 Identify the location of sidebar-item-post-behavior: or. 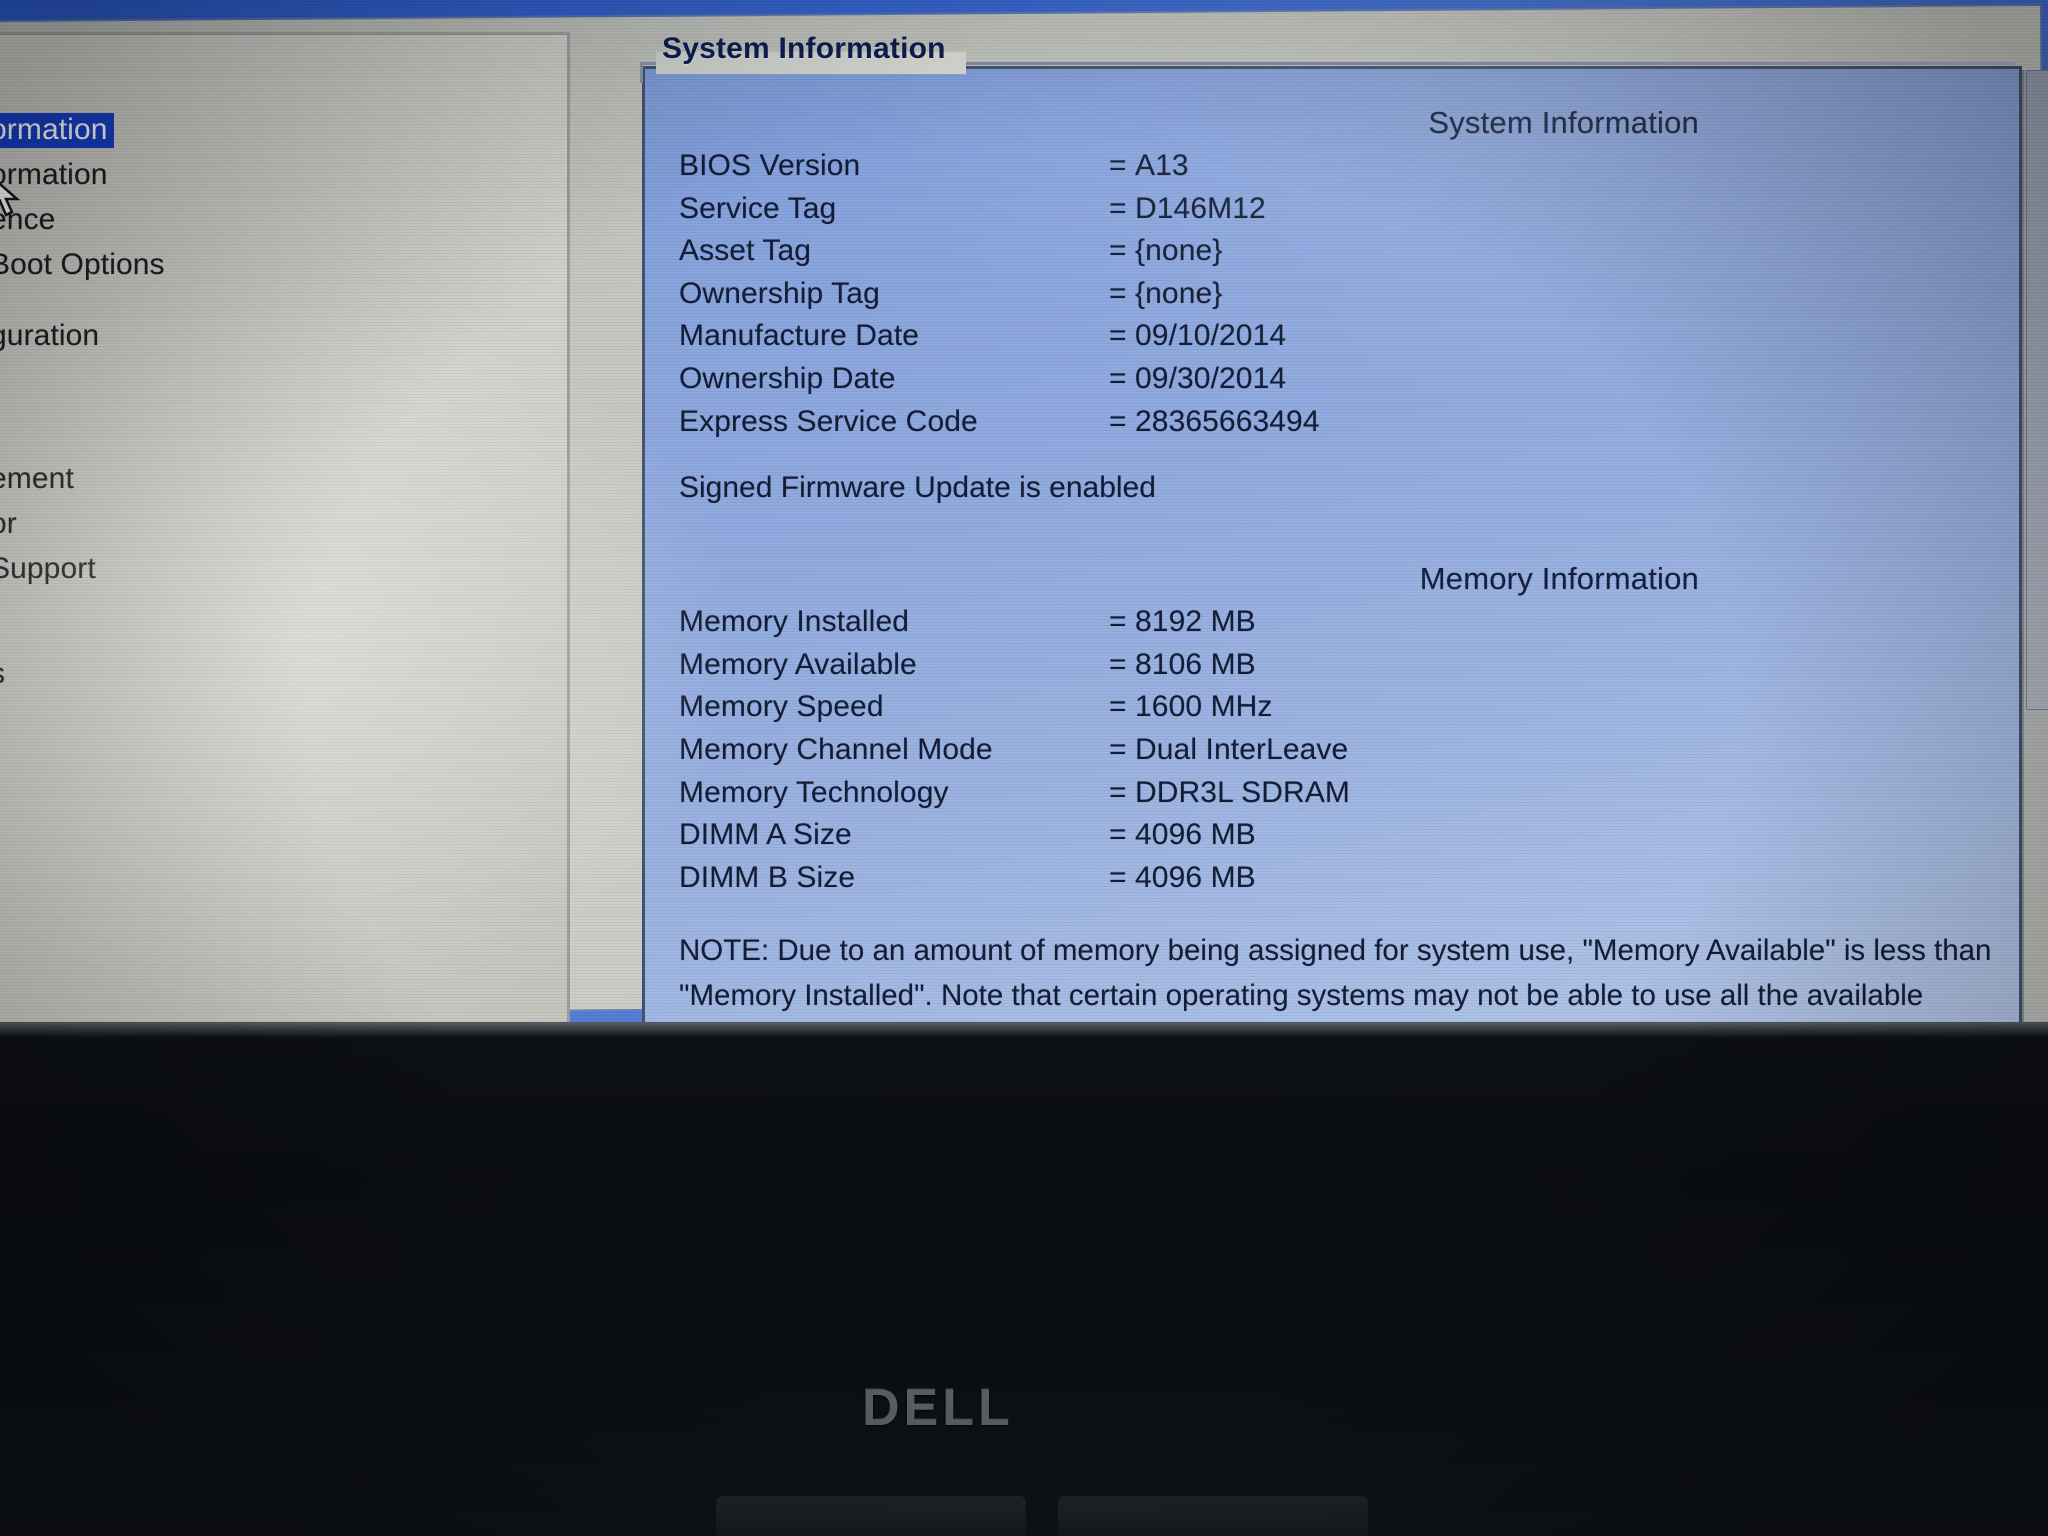
(283, 524).